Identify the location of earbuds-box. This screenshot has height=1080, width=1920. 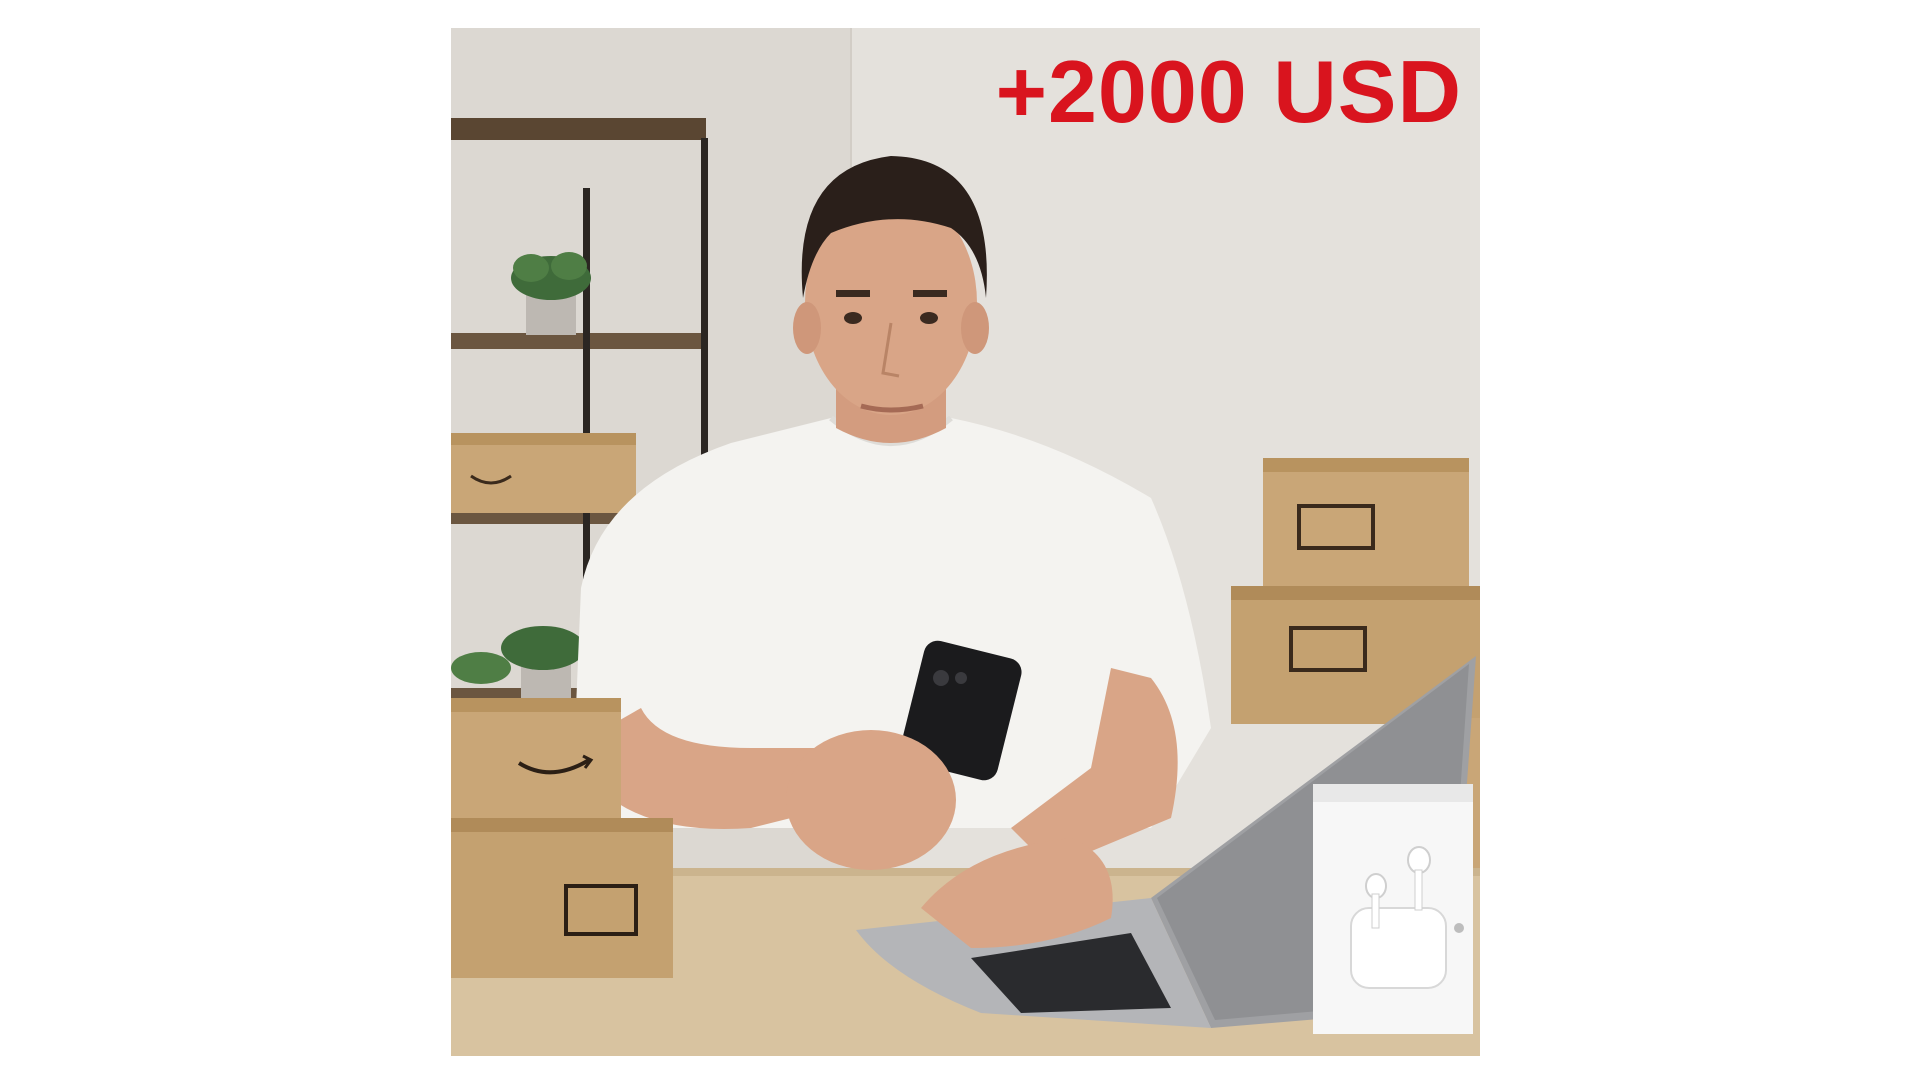
(1393, 909).